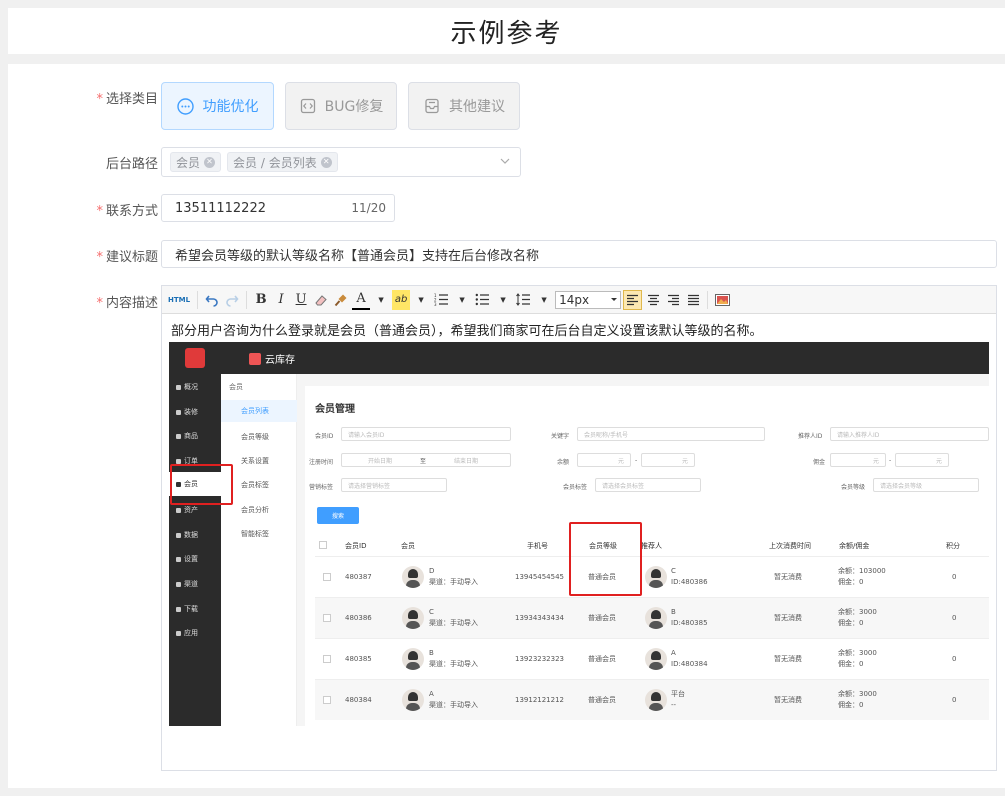 Image resolution: width=1005 pixels, height=796 pixels. I want to click on path-label: 后台路径, so click(131, 164).